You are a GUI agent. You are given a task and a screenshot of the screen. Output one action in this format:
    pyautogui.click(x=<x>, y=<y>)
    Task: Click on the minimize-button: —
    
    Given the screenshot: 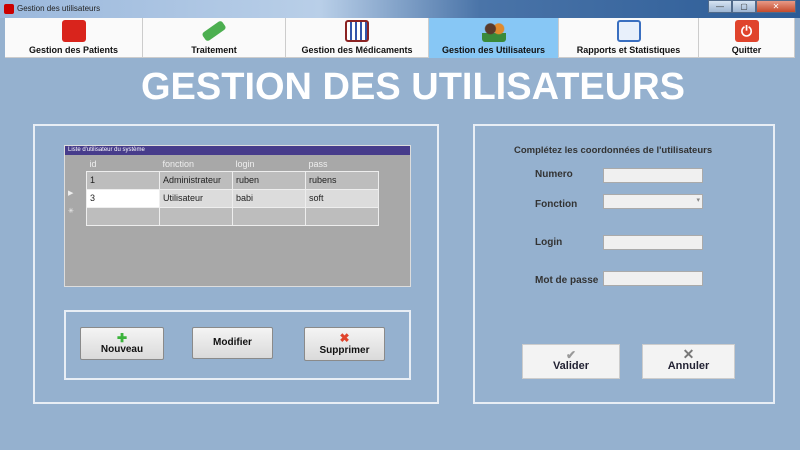 What is the action you would take?
    pyautogui.click(x=720, y=6)
    